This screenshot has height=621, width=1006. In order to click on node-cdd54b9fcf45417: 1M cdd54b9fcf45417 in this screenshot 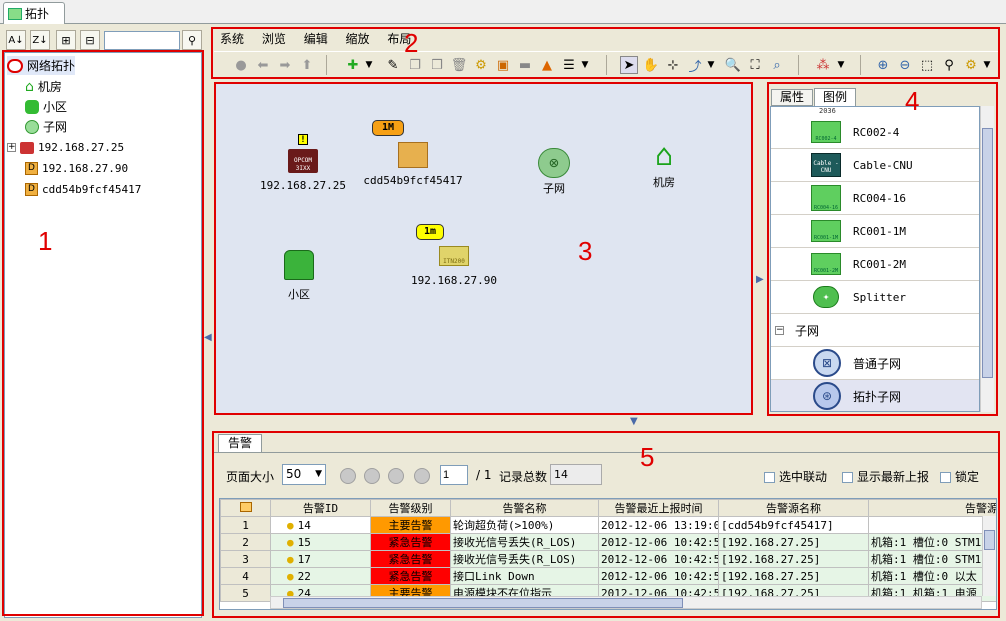, I will do `click(413, 153)`.